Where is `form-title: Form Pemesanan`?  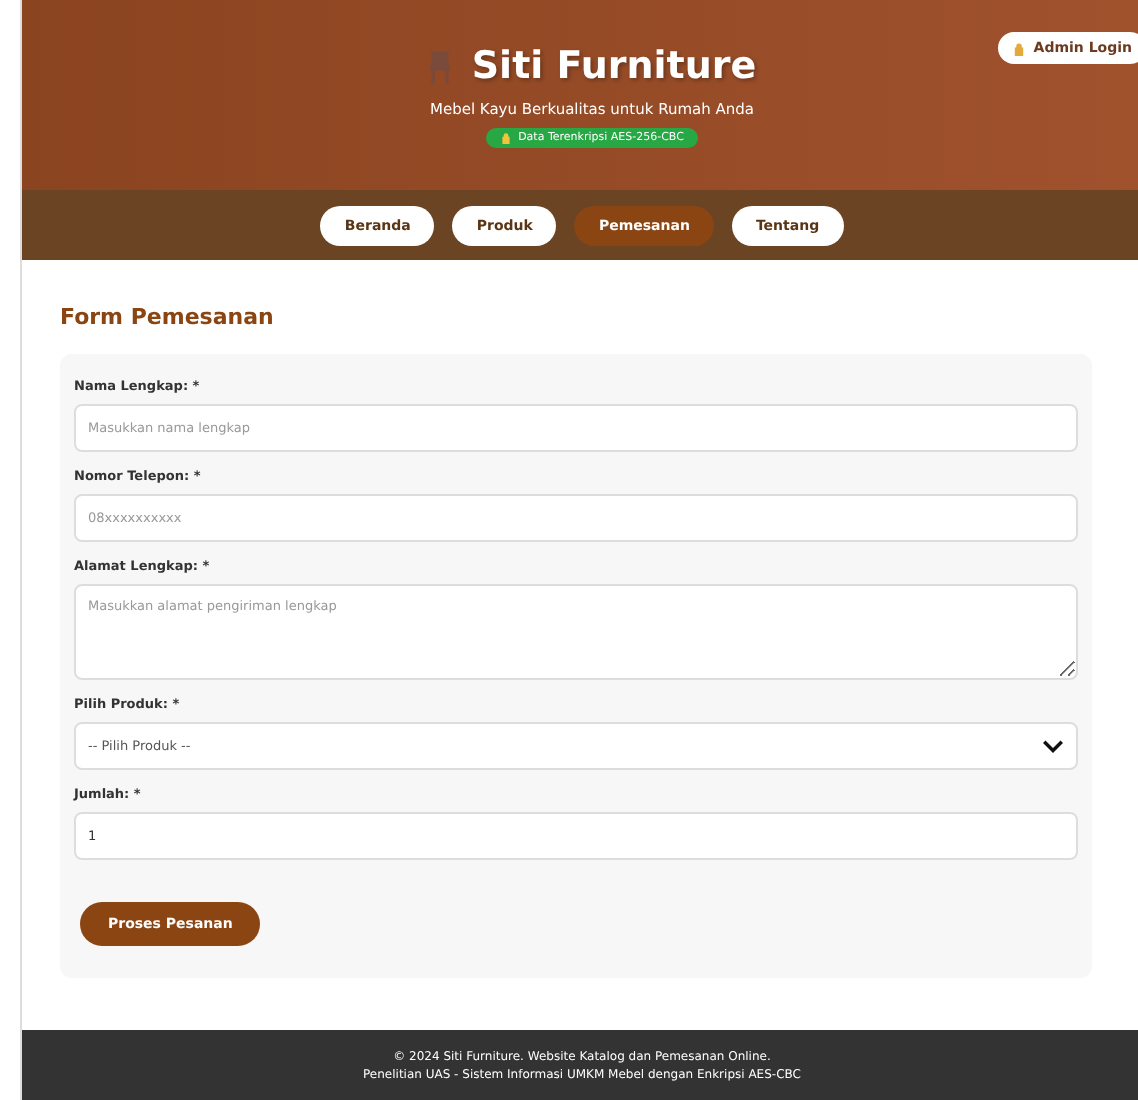
form-title: Form Pemesanan is located at coordinates (168, 316).